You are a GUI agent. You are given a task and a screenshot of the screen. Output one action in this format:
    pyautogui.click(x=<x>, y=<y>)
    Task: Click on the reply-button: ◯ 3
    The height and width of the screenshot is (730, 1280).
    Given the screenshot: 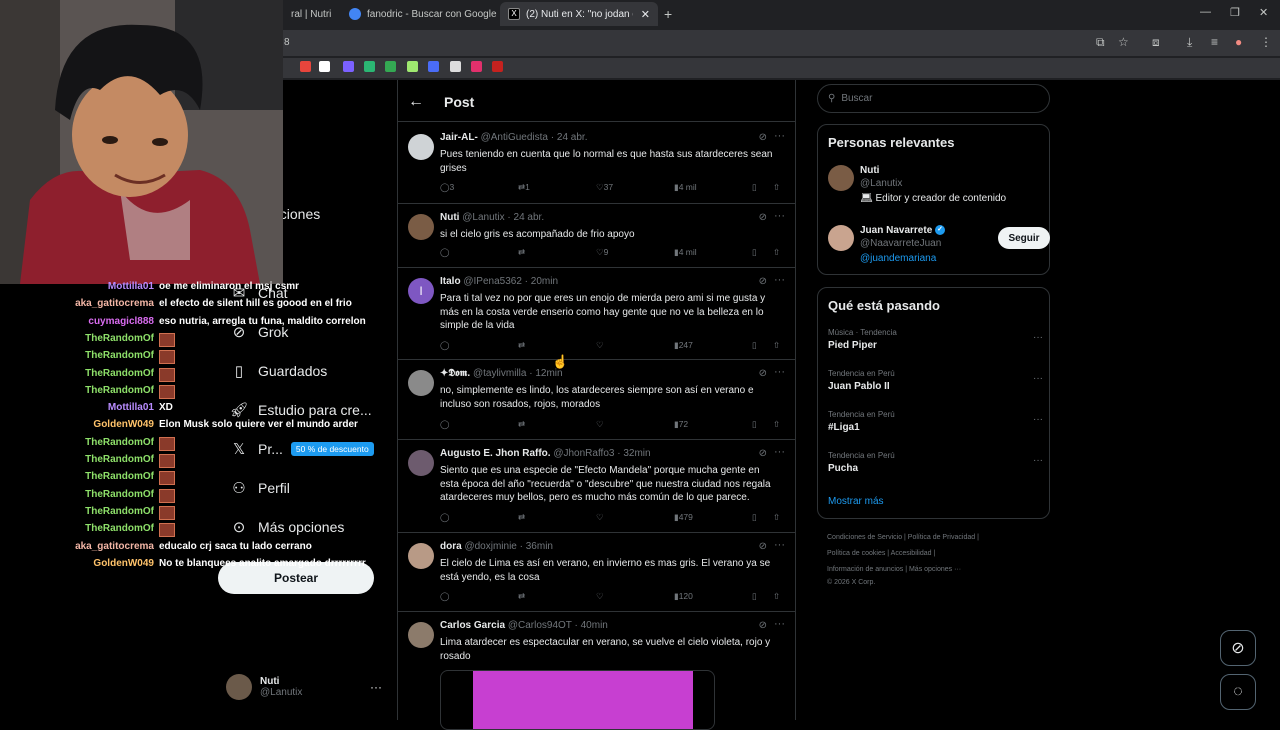 What is the action you would take?
    pyautogui.click(x=447, y=187)
    